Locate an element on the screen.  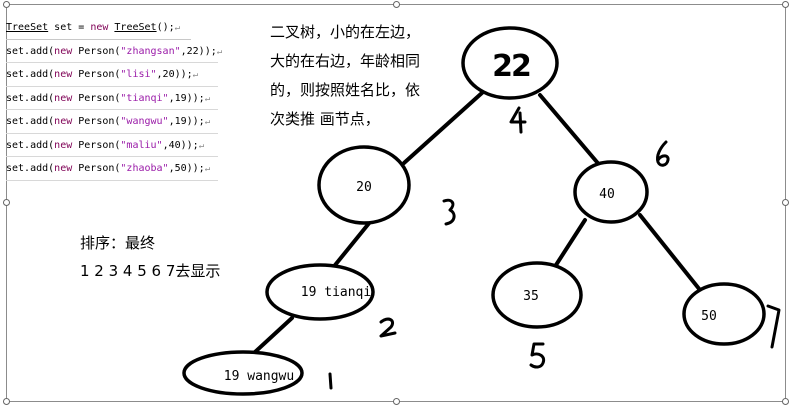
node-label-19-tianqi: 19 tianqi is located at coordinates (336, 292).